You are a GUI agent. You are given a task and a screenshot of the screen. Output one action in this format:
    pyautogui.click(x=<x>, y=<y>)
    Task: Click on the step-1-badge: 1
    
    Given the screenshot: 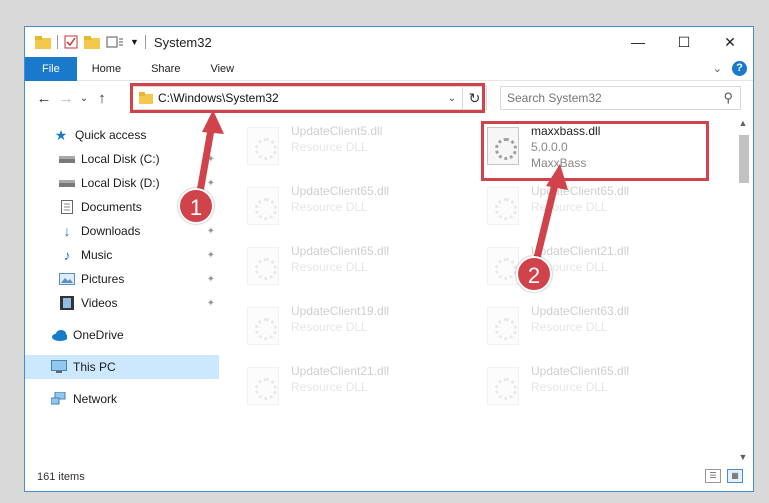 What is the action you would take?
    pyautogui.click(x=196, y=206)
    